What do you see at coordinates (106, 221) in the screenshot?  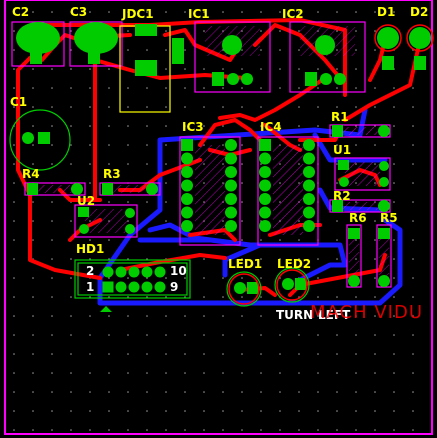 I see `u2-body` at bounding box center [106, 221].